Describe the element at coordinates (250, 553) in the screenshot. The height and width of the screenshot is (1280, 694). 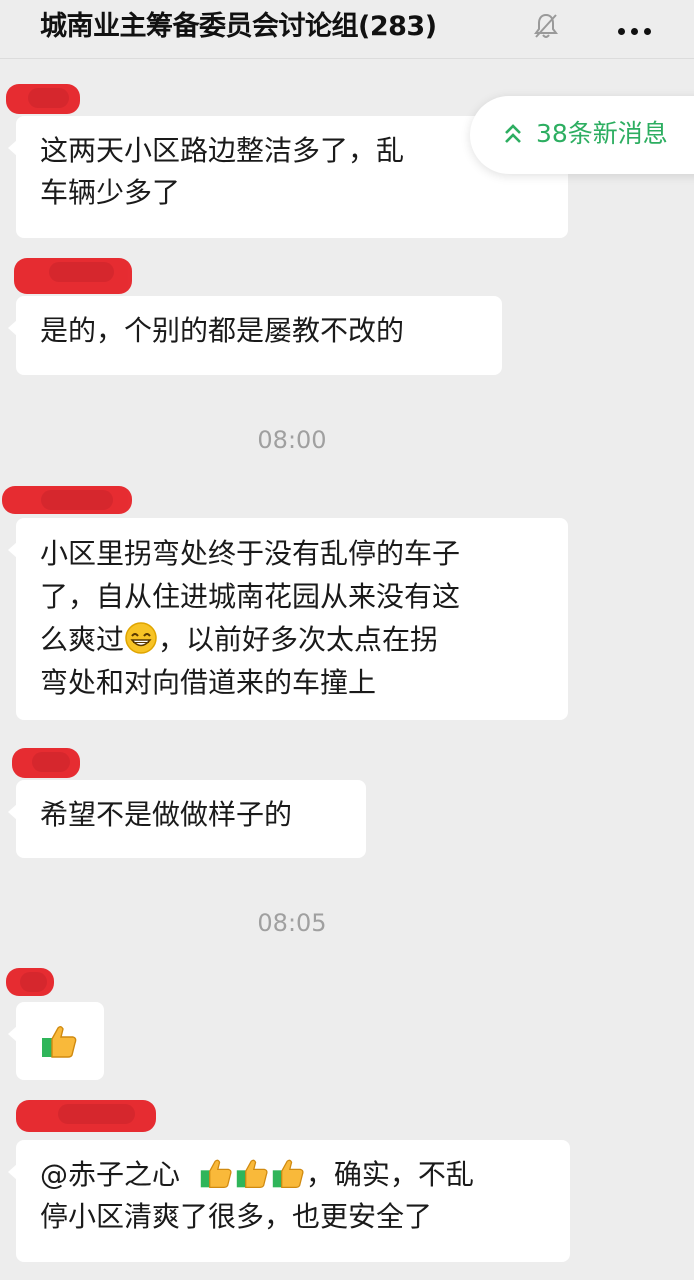
I see `message-text: 小区里拐弯处终于没有乱停的车子` at that location.